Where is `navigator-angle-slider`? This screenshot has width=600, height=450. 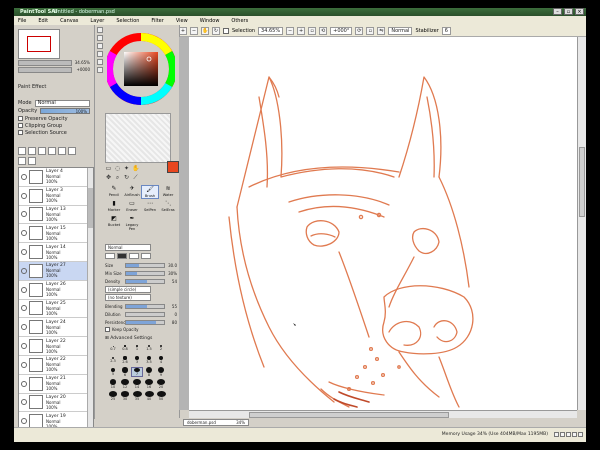
navigator-angle-slider is located at coordinates (45, 69).